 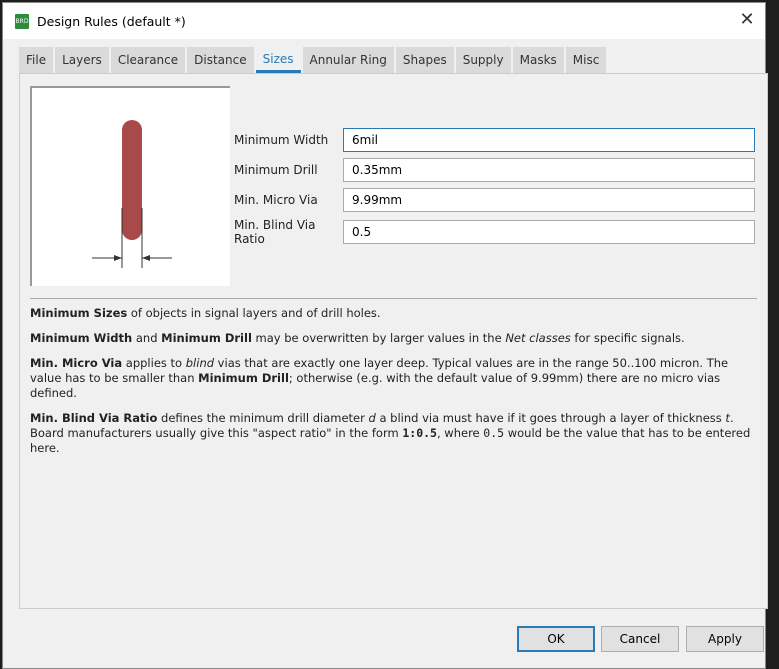 I want to click on minimum-width-input, so click(x=549, y=140).